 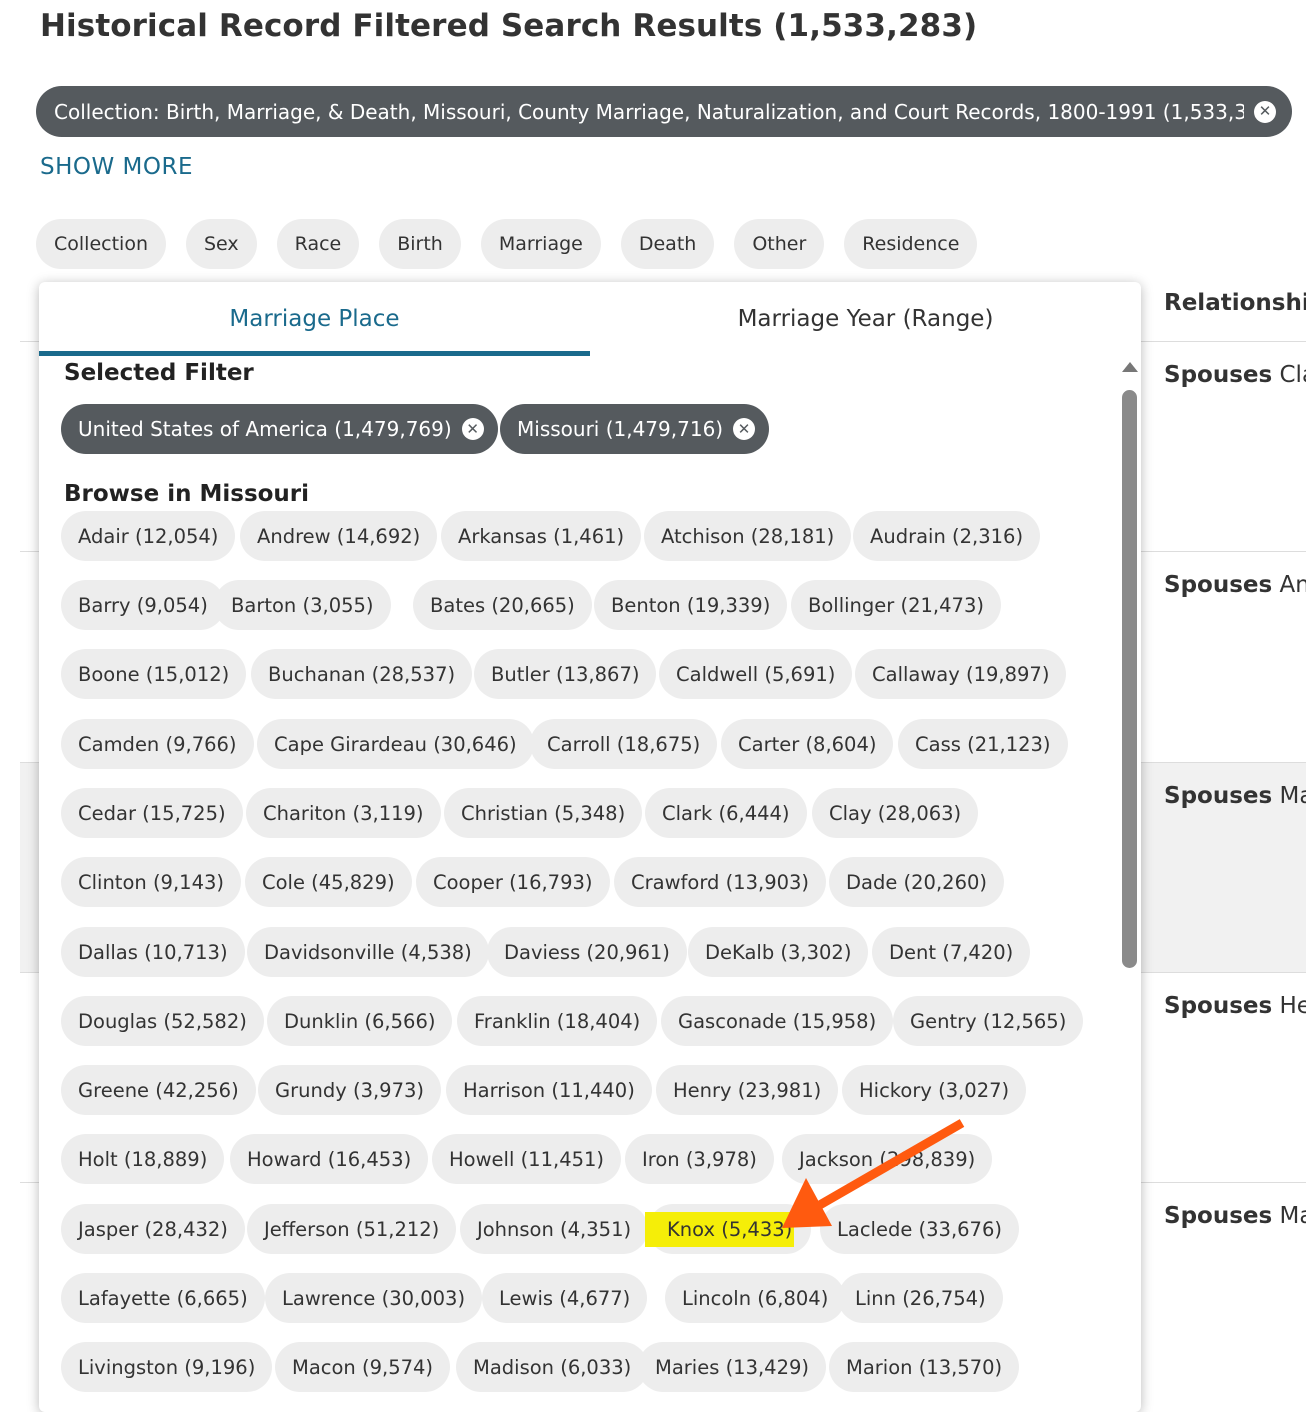 What do you see at coordinates (157, 744) in the screenshot?
I see `county-chip: Camden (9,766)` at bounding box center [157, 744].